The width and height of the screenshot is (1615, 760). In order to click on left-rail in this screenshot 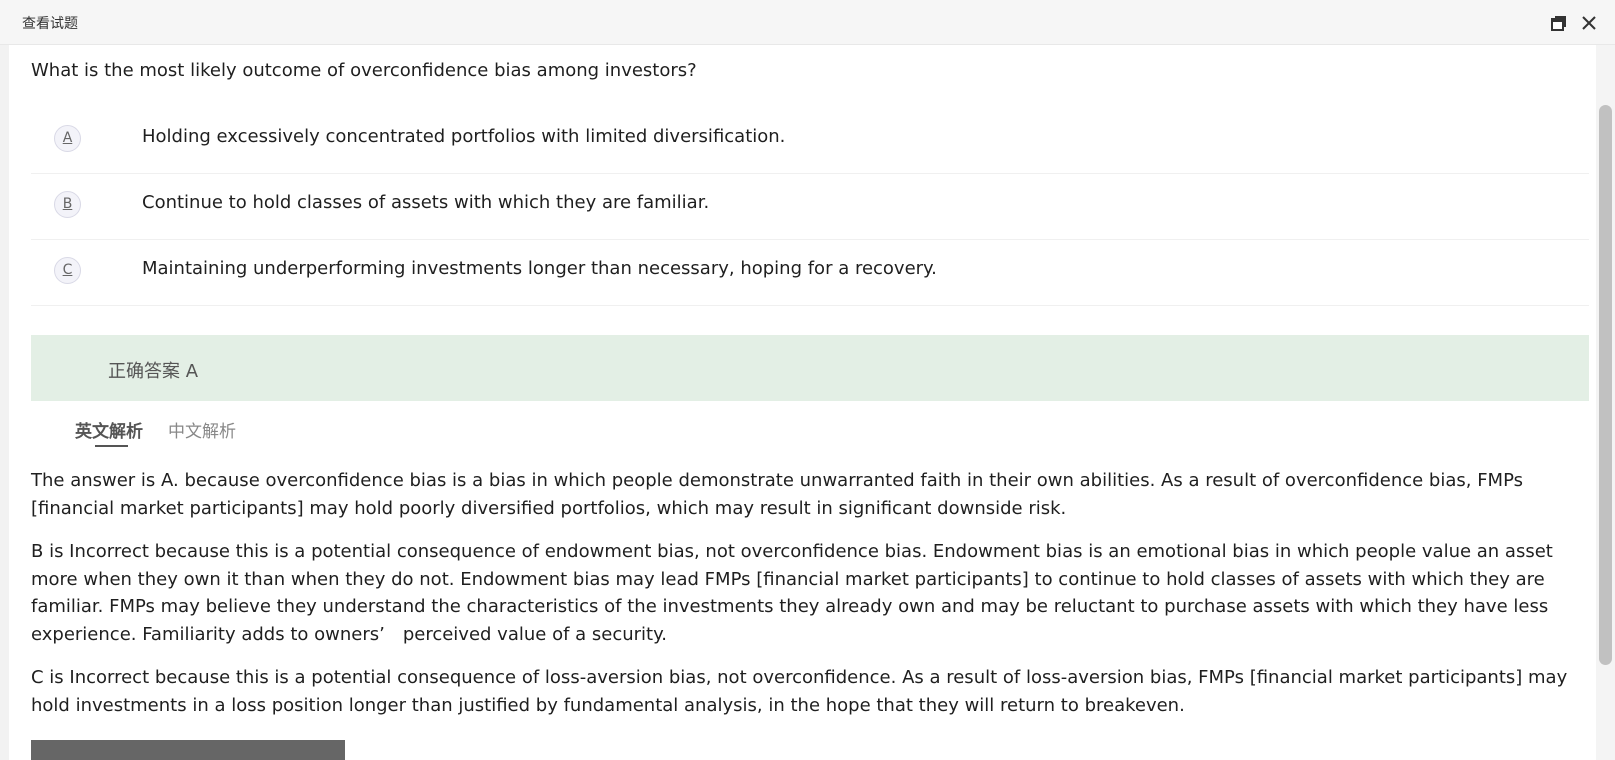, I will do `click(4, 402)`.